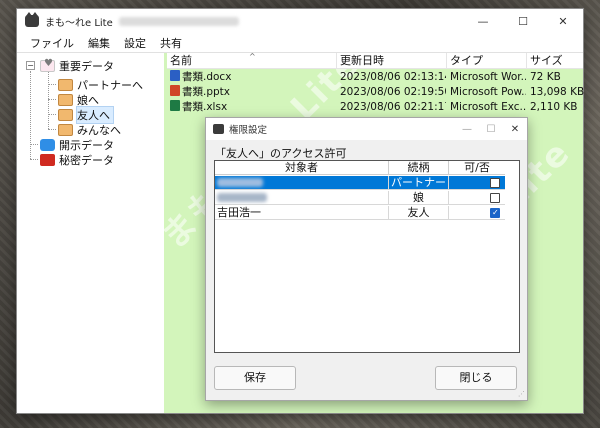 This screenshot has width=600, height=428. I want to click on tree-item-secret: 秘密データ, so click(77, 159).